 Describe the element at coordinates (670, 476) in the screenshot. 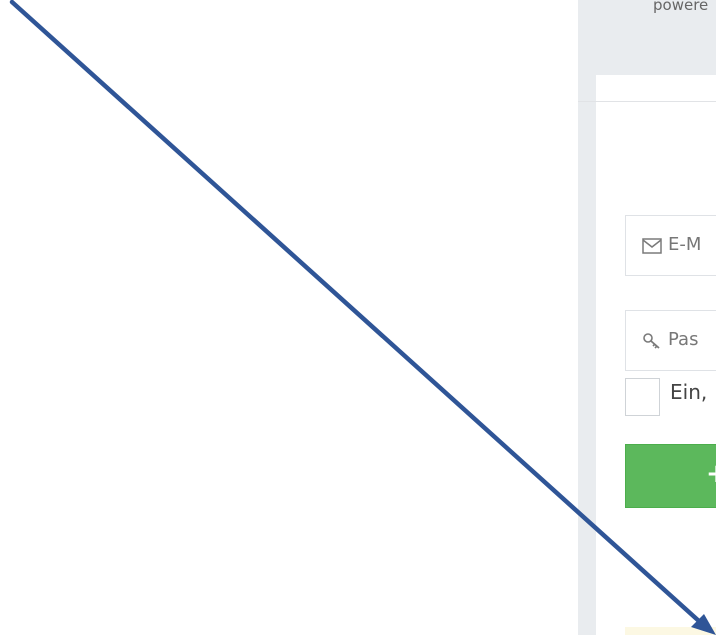

I see `login-button: +` at that location.